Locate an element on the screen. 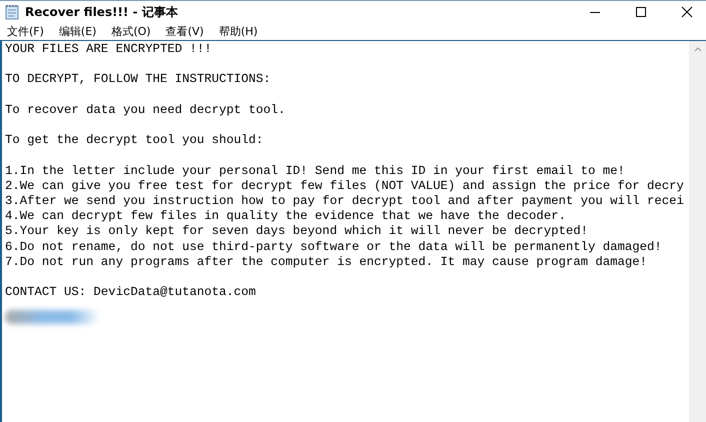  menu-item: 格式(O) is located at coordinates (131, 31).